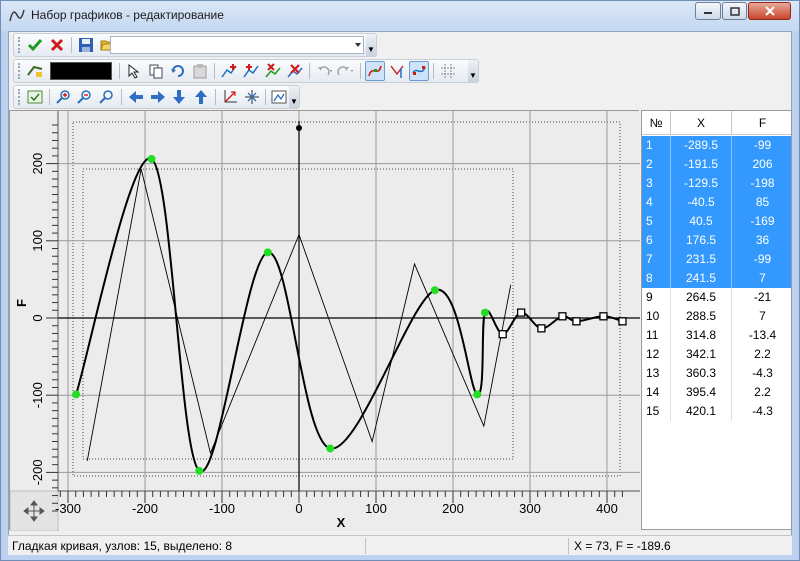 Image resolution: width=800 pixels, height=561 pixels. I want to click on row-f-cell: 2.2, so click(761, 354).